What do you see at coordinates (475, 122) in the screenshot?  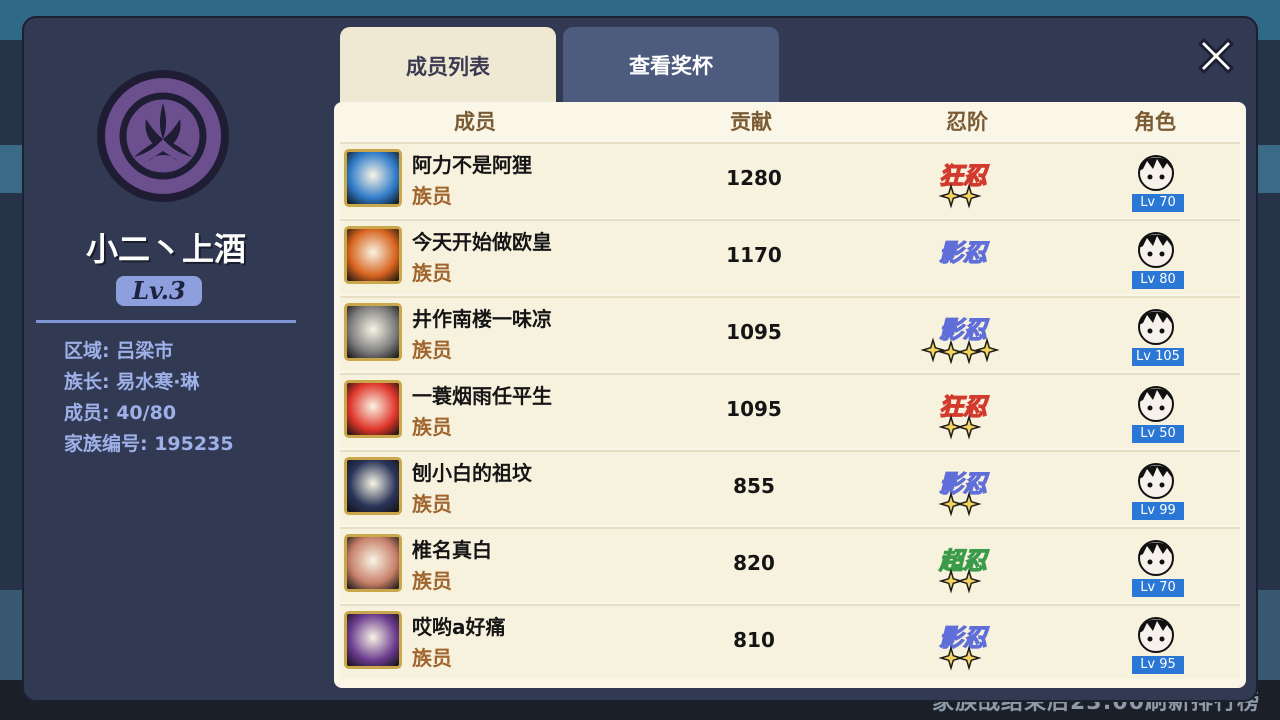 I see `header-member: 成员` at bounding box center [475, 122].